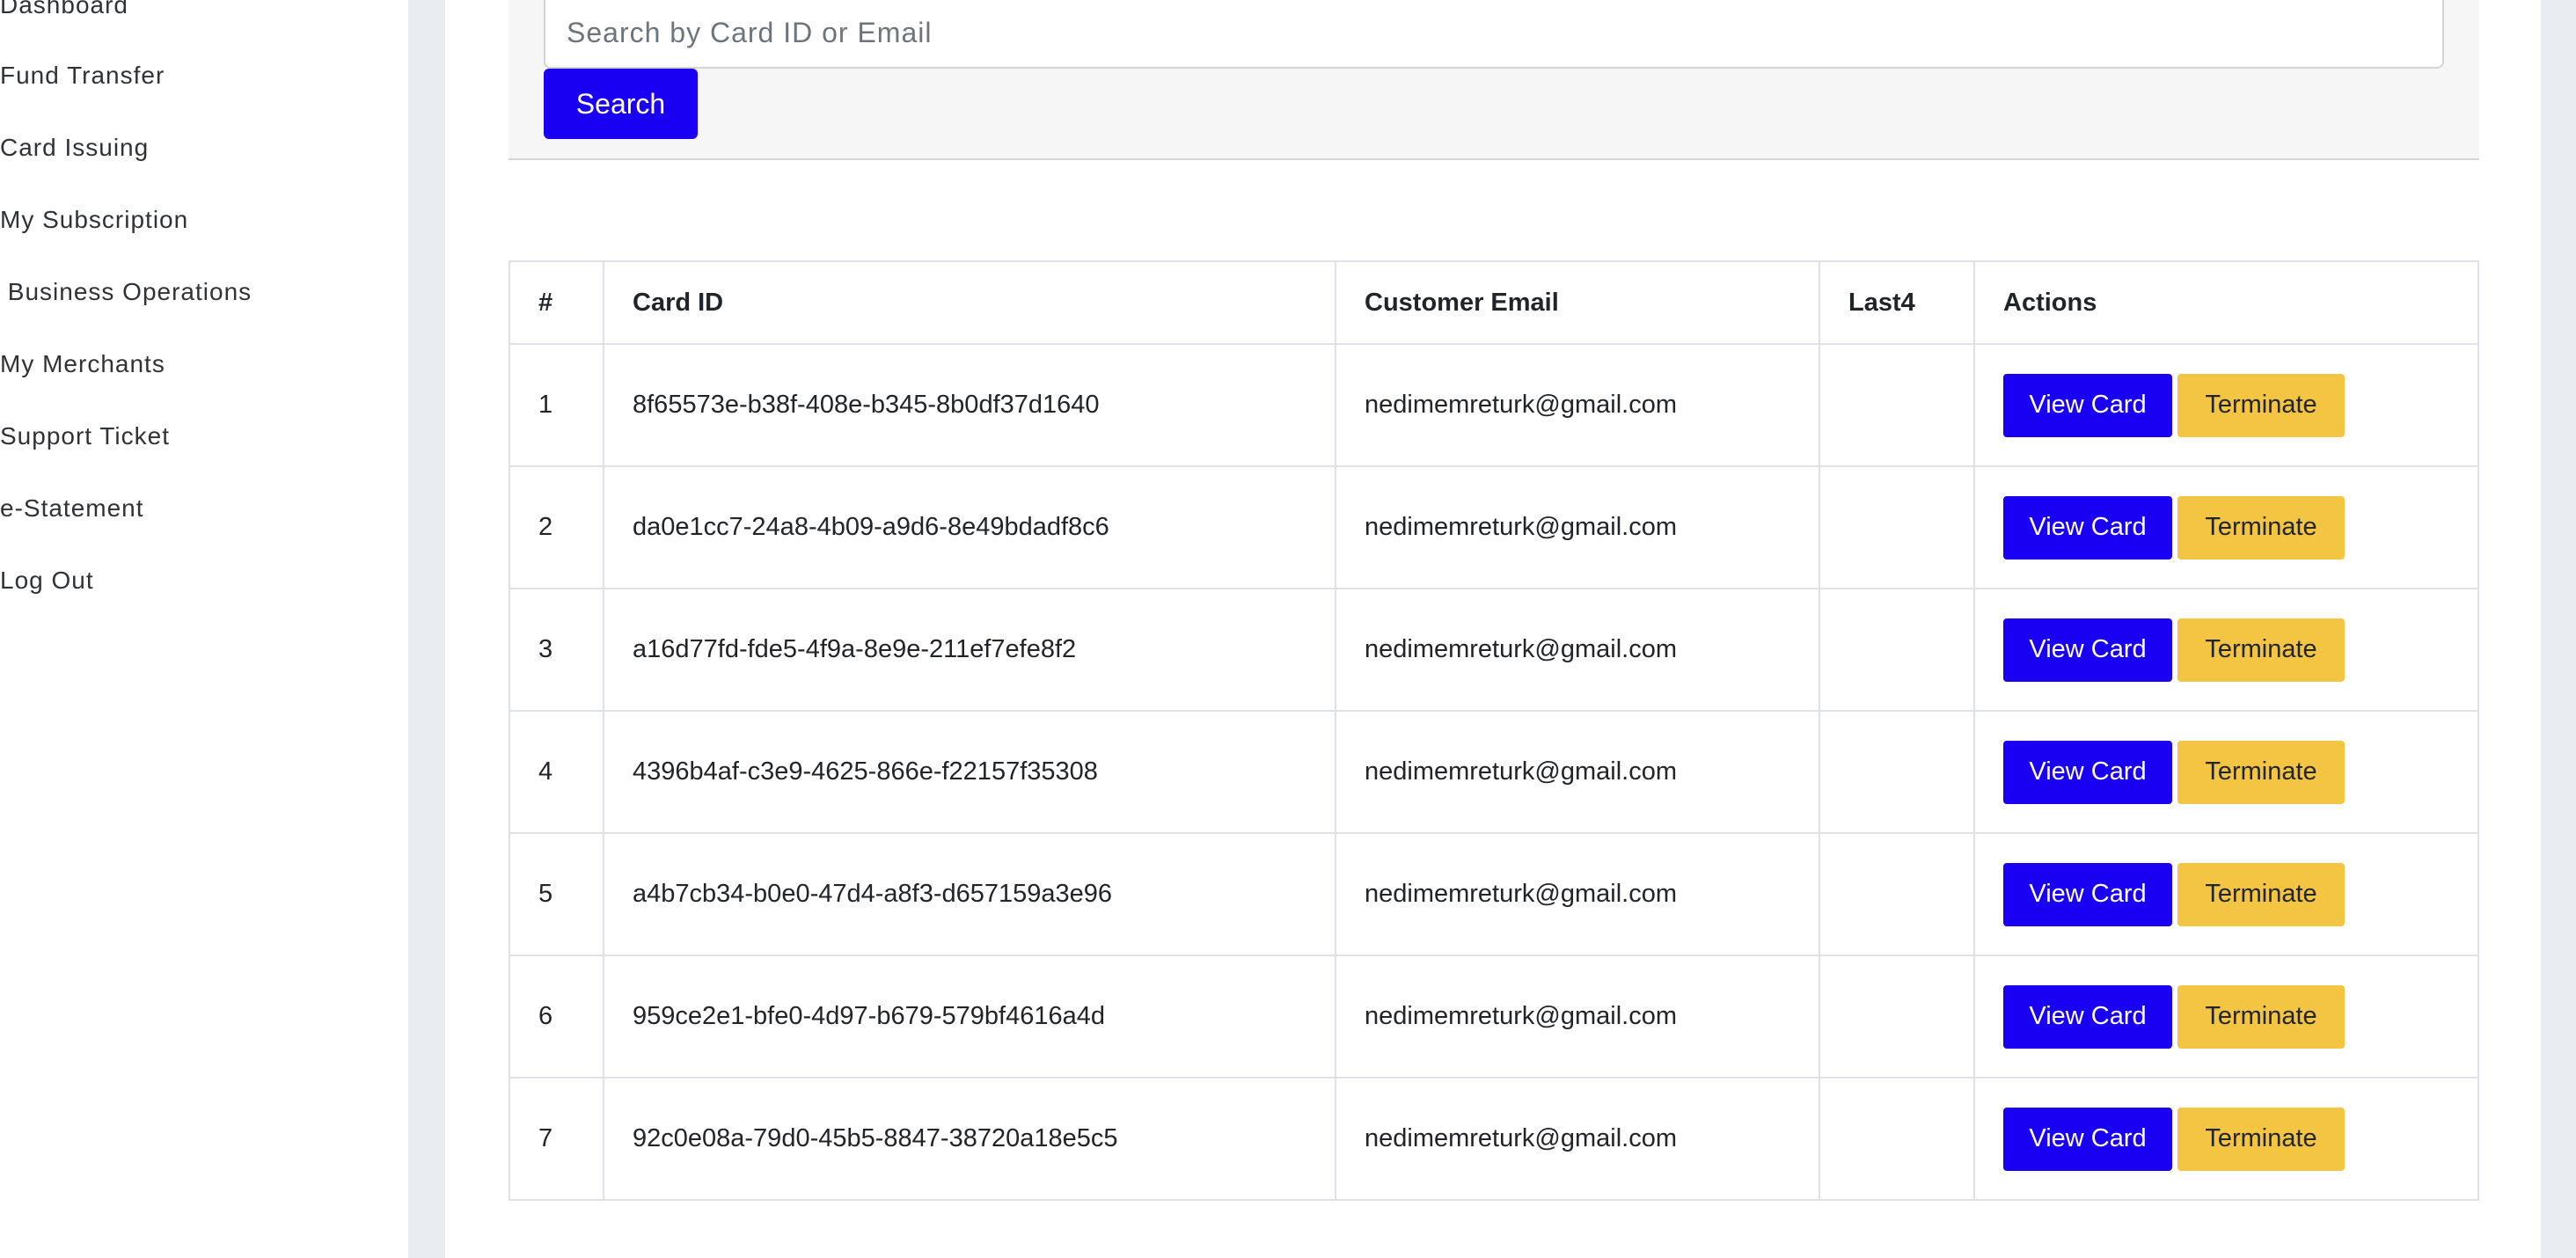 This screenshot has width=2576, height=1258. Describe the element at coordinates (1577, 303) in the screenshot. I see `column-header-customer-email: Customer Email` at that location.